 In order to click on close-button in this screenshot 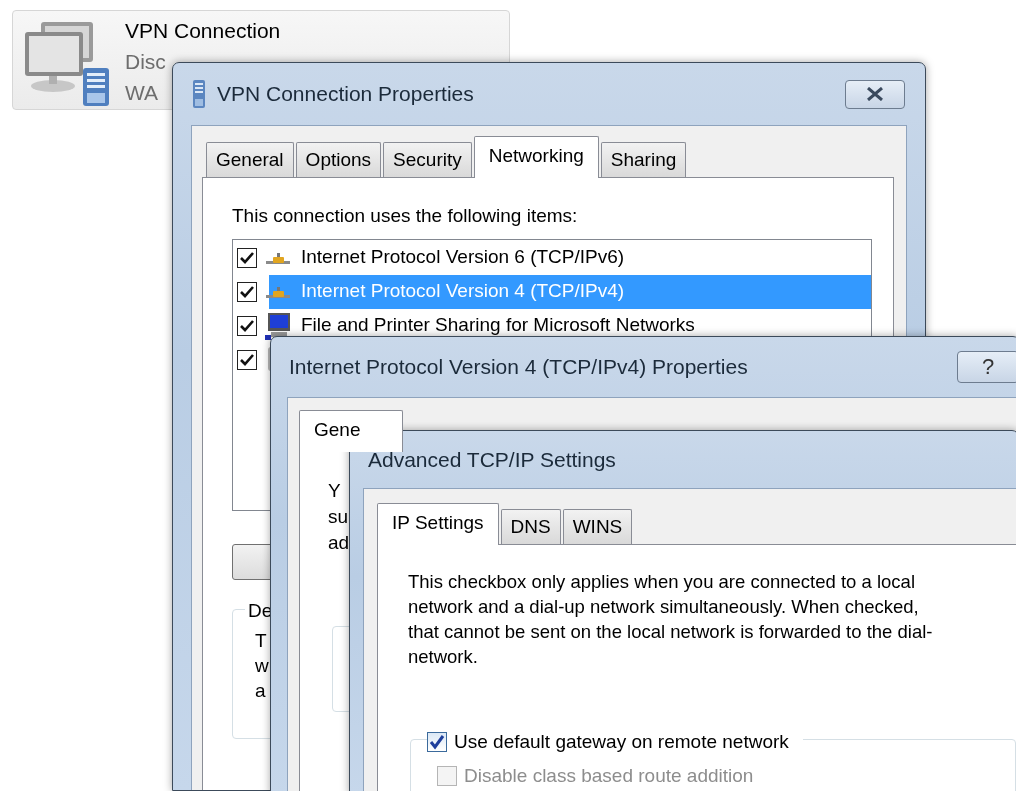, I will do `click(875, 94)`.